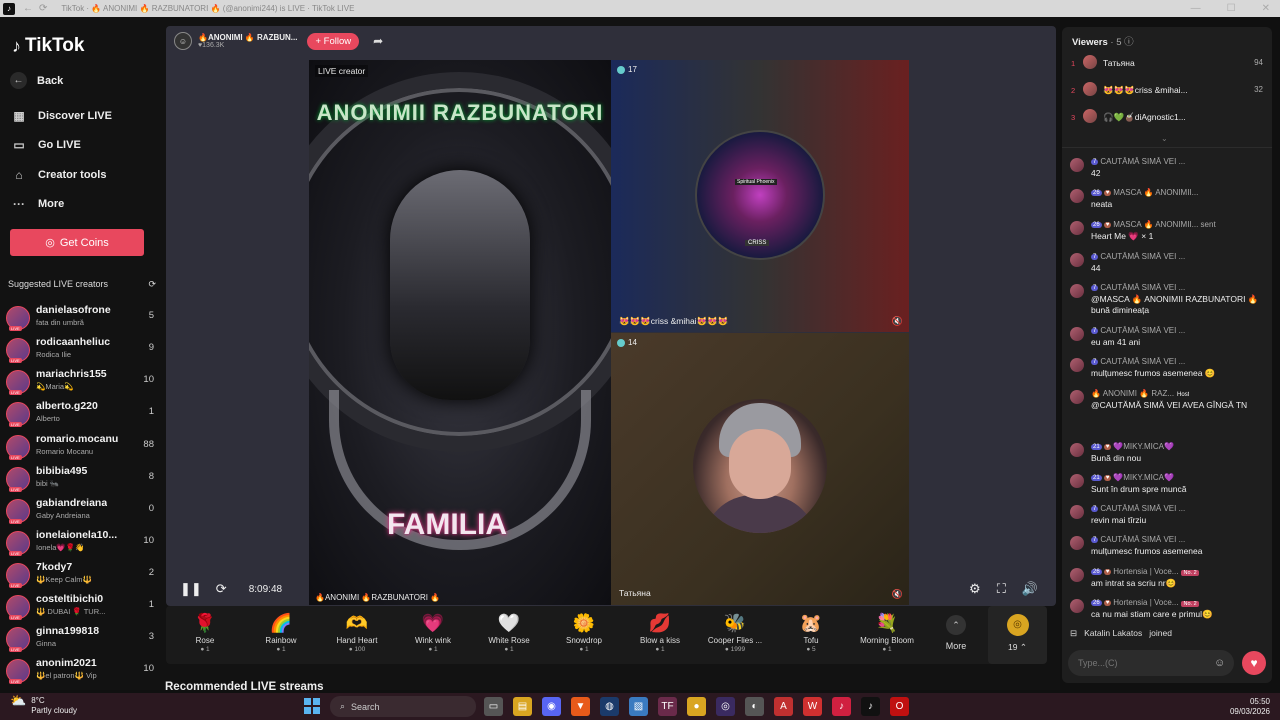 The height and width of the screenshot is (720, 1280). I want to click on pause-icon: ❚❚, so click(191, 589).